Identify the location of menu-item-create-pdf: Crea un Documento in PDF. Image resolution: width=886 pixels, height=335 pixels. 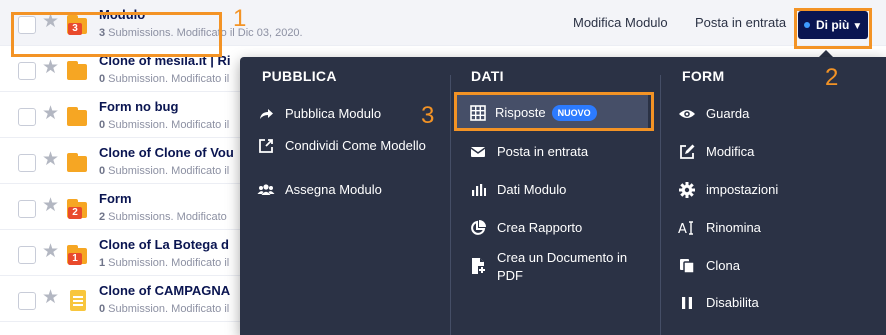
(559, 267).